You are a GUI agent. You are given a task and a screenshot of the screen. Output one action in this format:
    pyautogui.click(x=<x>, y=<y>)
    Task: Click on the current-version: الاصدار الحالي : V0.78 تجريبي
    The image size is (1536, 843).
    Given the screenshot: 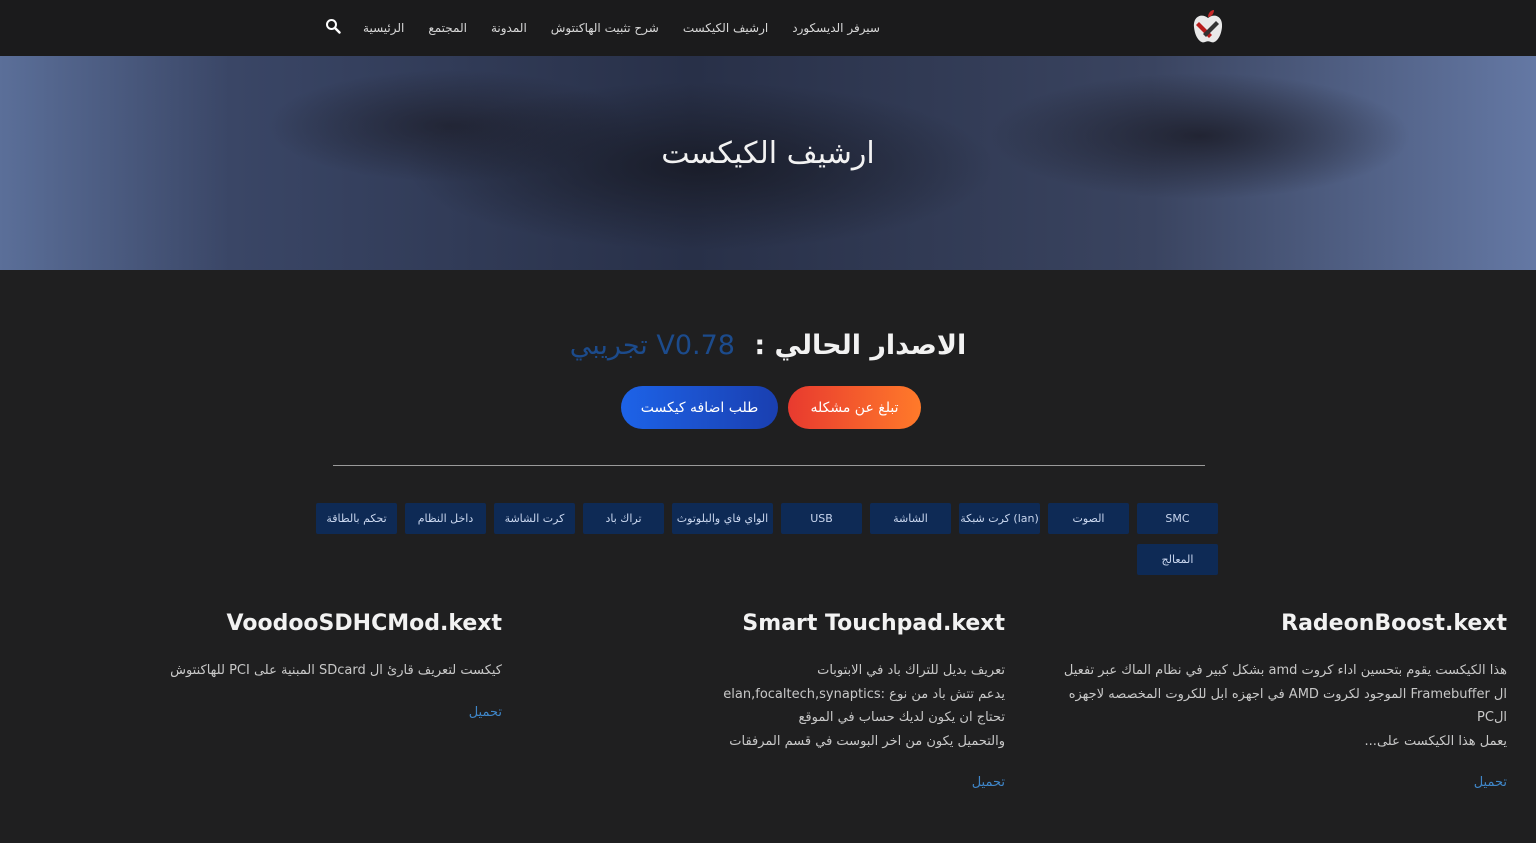 What is the action you would take?
    pyautogui.click(x=768, y=345)
    